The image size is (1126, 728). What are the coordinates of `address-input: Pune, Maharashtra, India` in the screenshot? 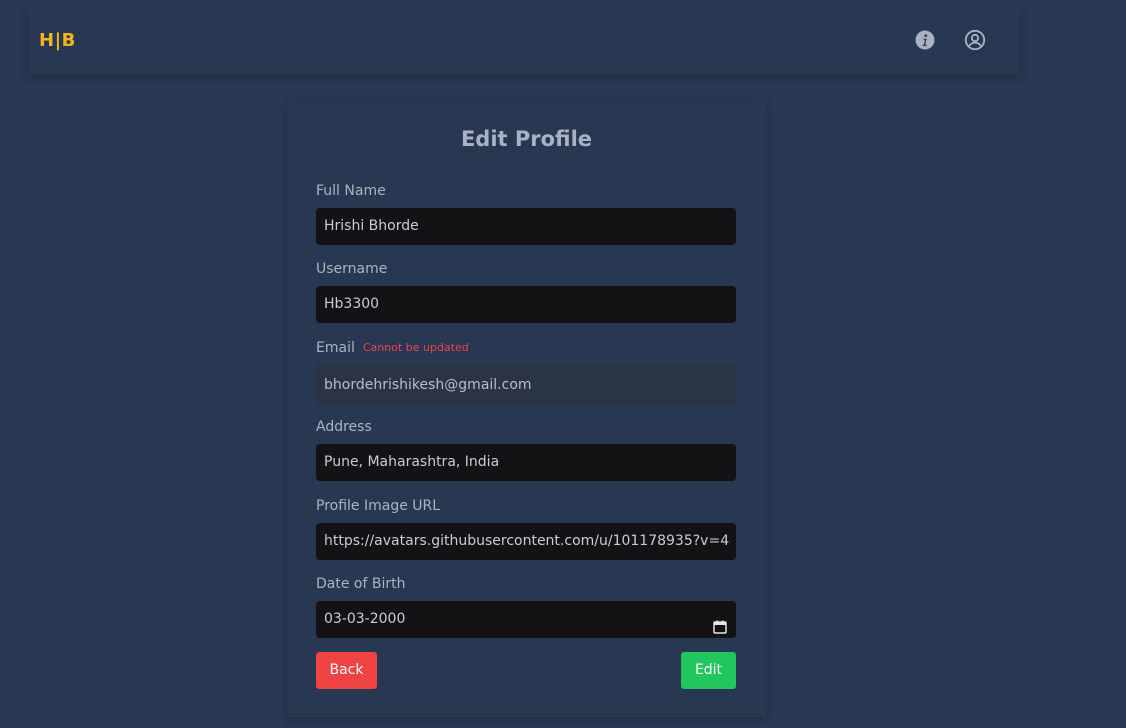 It's located at (526, 462).